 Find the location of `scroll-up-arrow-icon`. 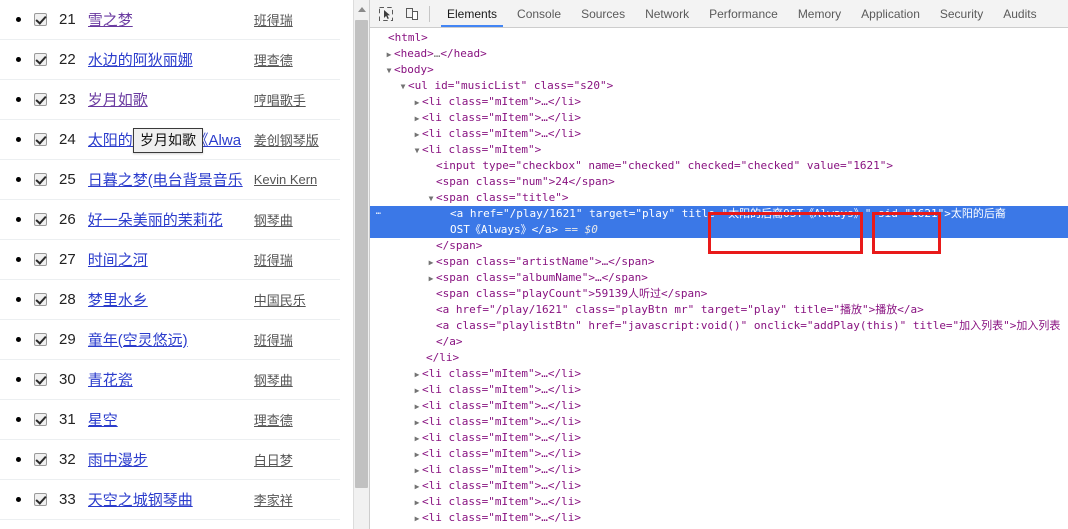

scroll-up-arrow-icon is located at coordinates (361, 8).